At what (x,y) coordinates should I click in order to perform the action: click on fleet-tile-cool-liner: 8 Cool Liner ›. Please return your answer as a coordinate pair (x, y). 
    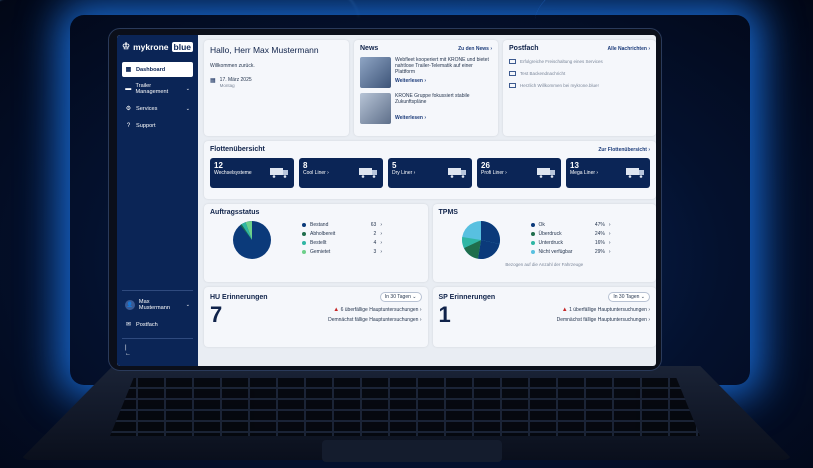
    Looking at the image, I should click on (341, 173).